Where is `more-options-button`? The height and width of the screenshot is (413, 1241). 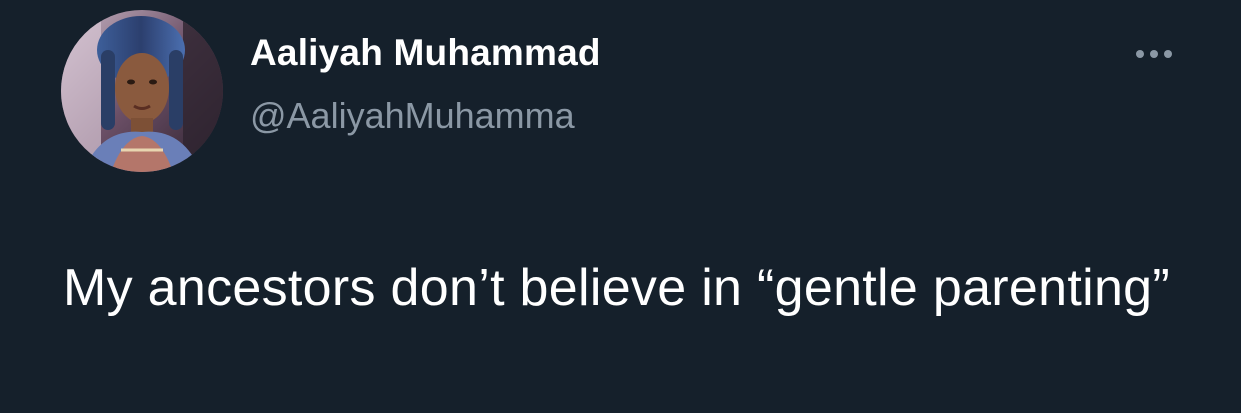
more-options-button is located at coordinates (1154, 54).